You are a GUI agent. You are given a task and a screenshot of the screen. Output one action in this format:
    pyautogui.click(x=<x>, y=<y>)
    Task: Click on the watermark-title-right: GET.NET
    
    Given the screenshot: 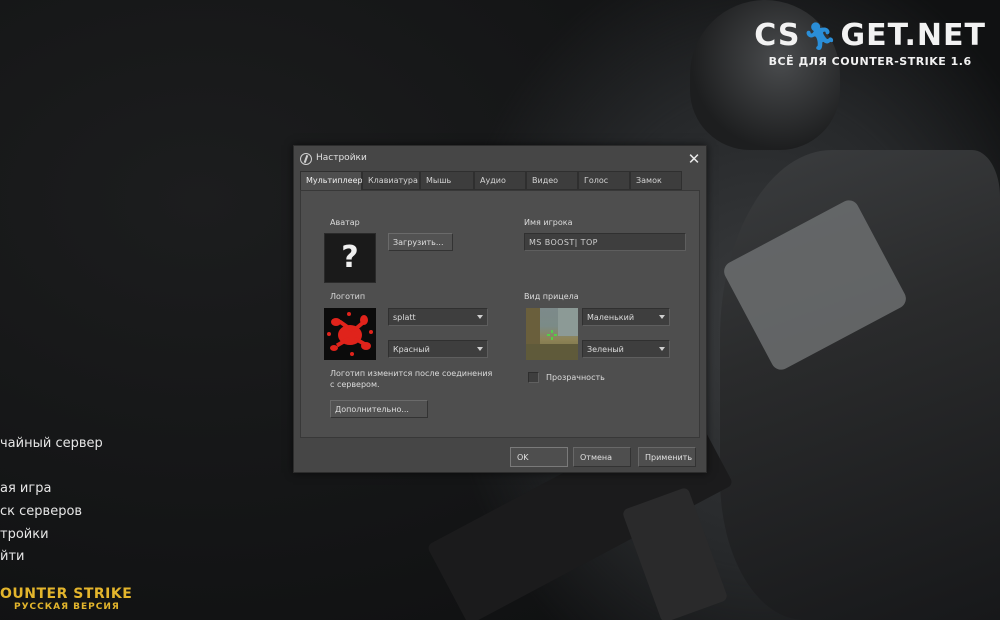 What is the action you would take?
    pyautogui.click(x=913, y=35)
    